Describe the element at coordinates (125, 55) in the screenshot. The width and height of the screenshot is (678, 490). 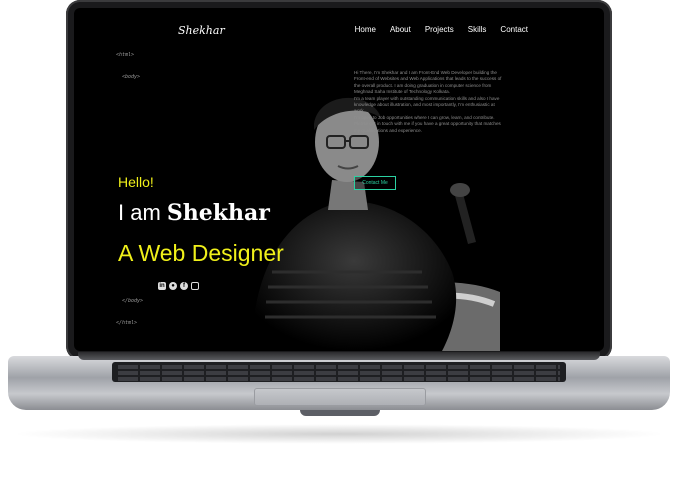
I see `code-tag-html-open: <html>` at that location.